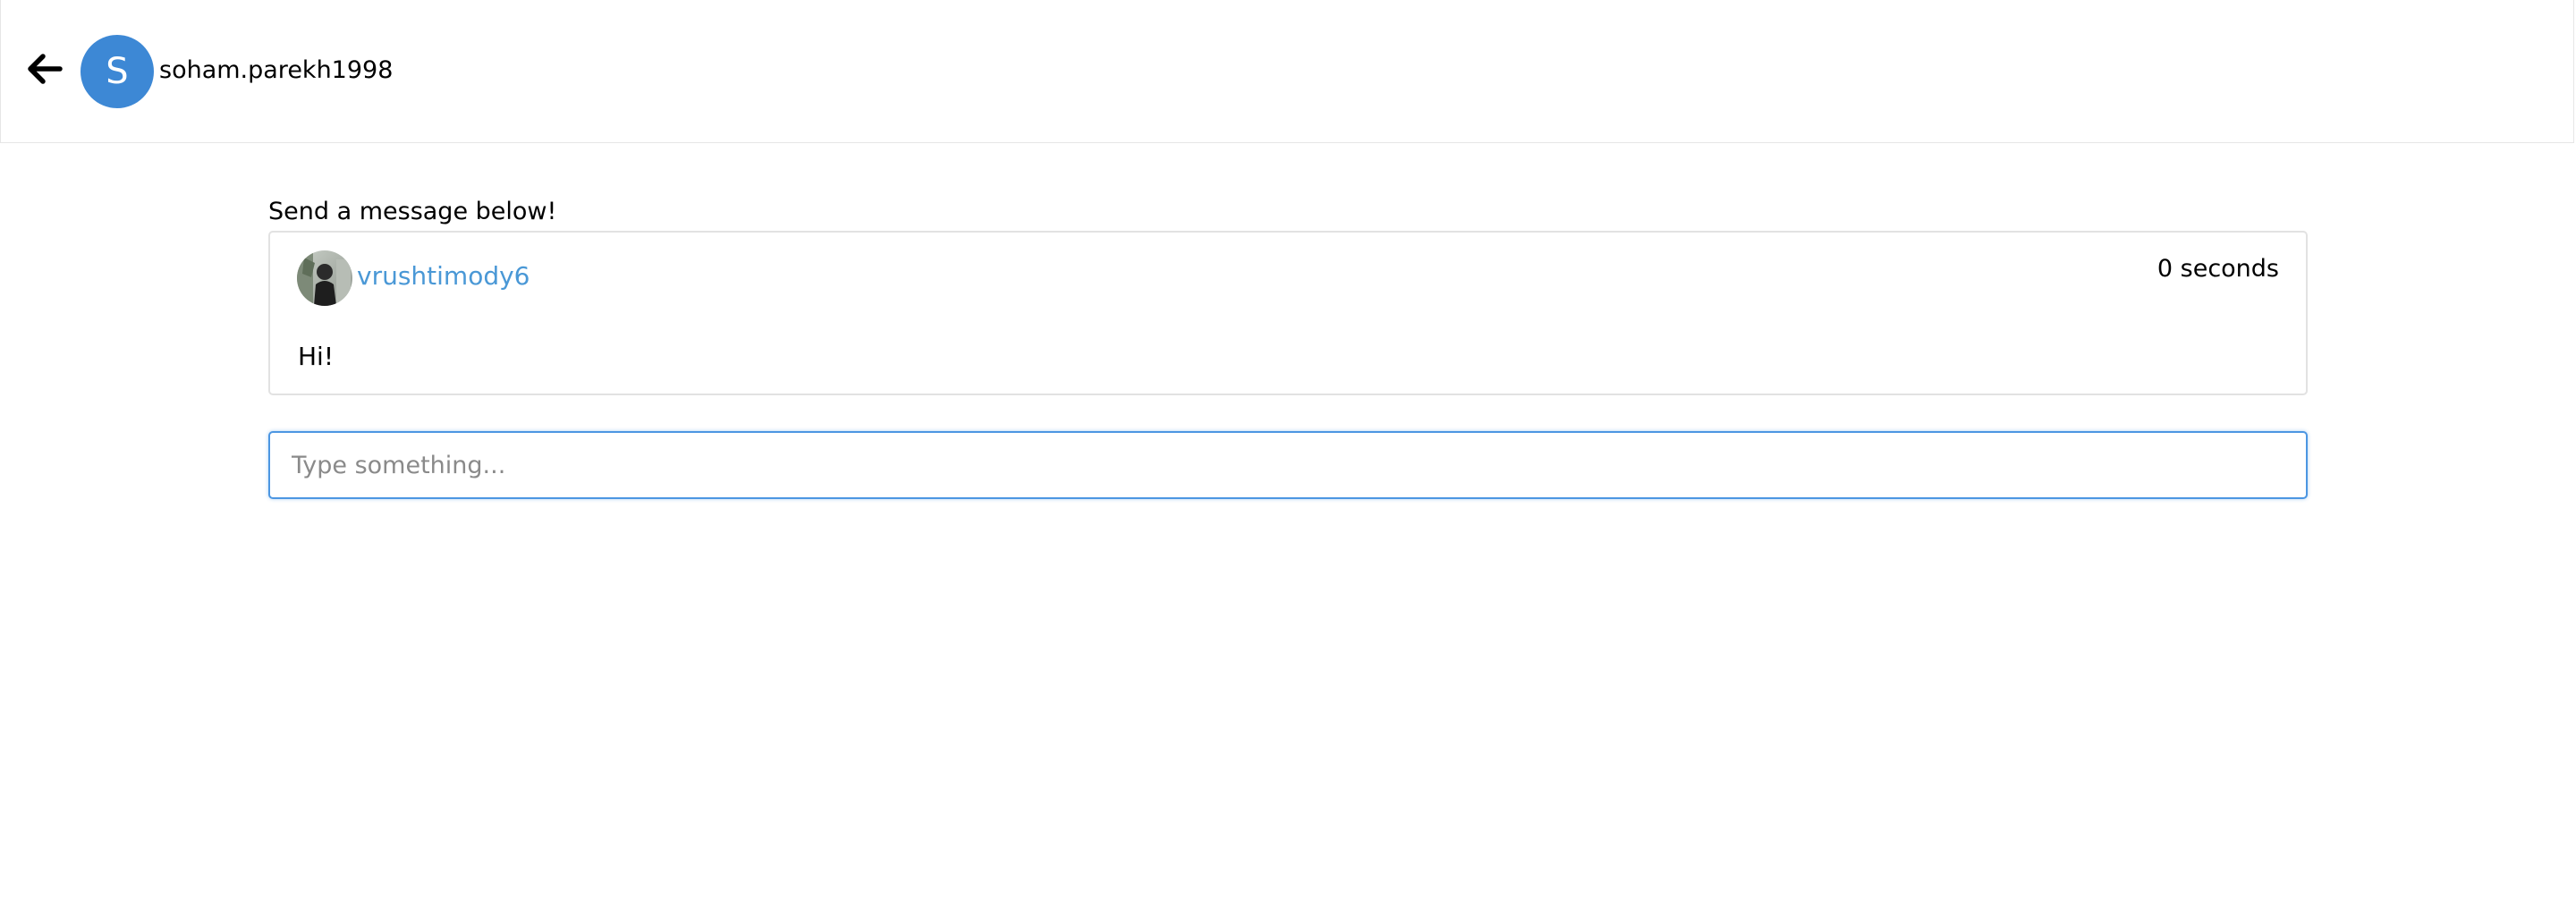 The image size is (2576, 923). I want to click on send-message-prompt: Send a message below!, so click(412, 212).